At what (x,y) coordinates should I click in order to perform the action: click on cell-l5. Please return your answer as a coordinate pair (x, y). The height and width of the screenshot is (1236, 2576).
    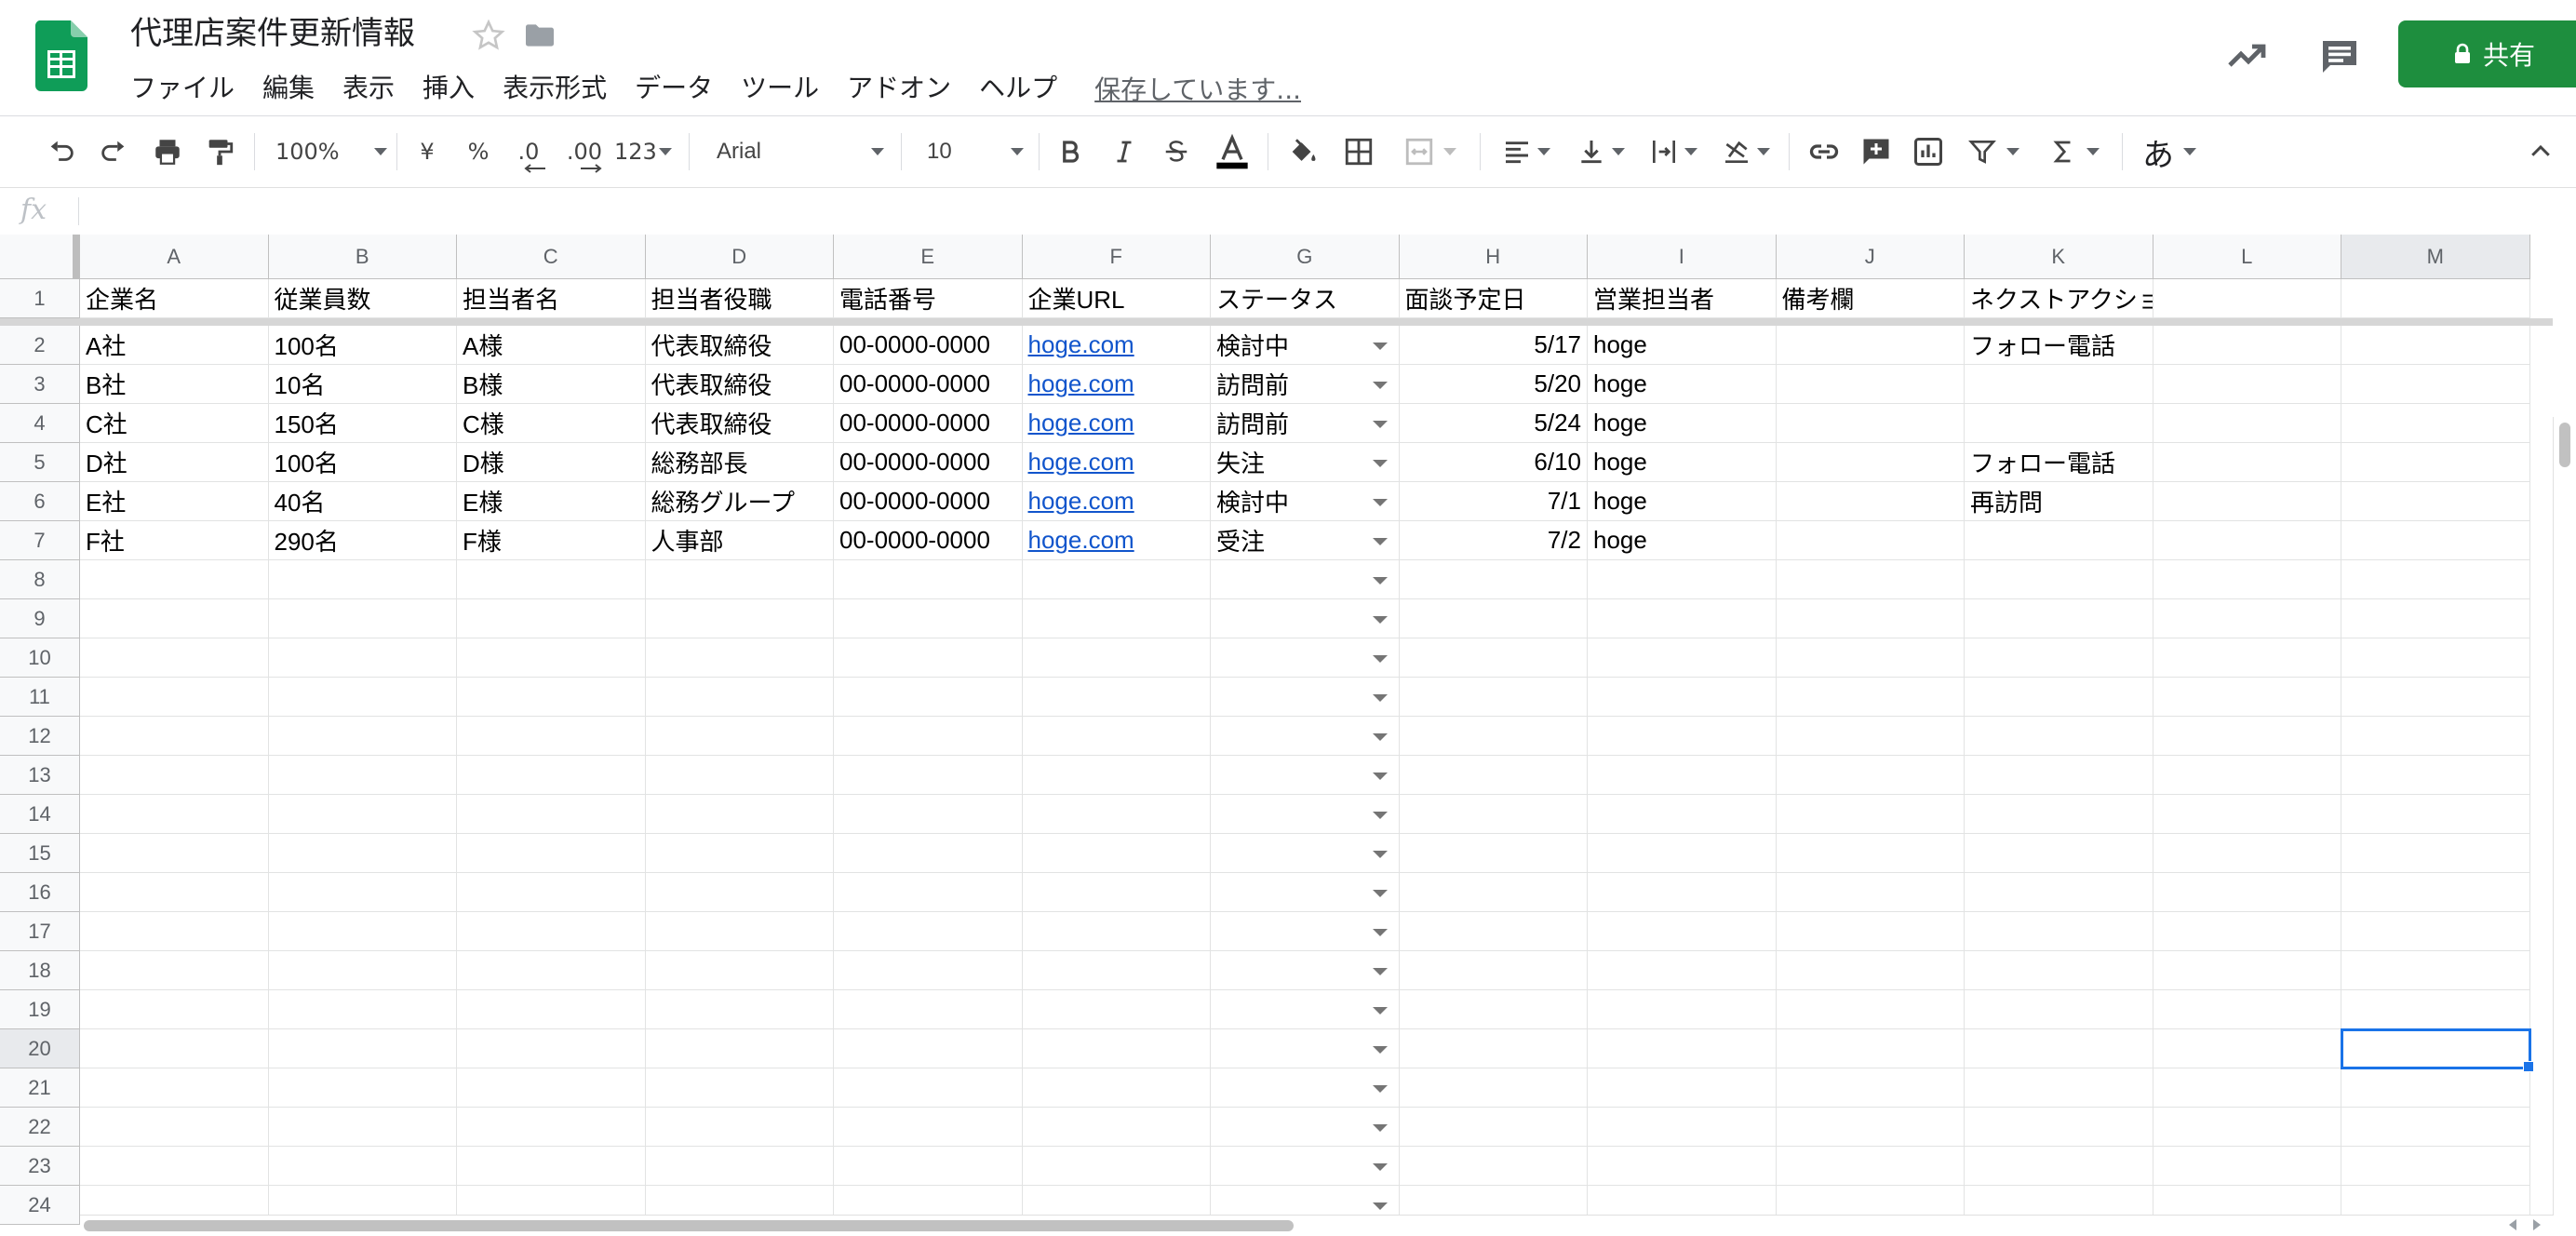
    Looking at the image, I should click on (2247, 462).